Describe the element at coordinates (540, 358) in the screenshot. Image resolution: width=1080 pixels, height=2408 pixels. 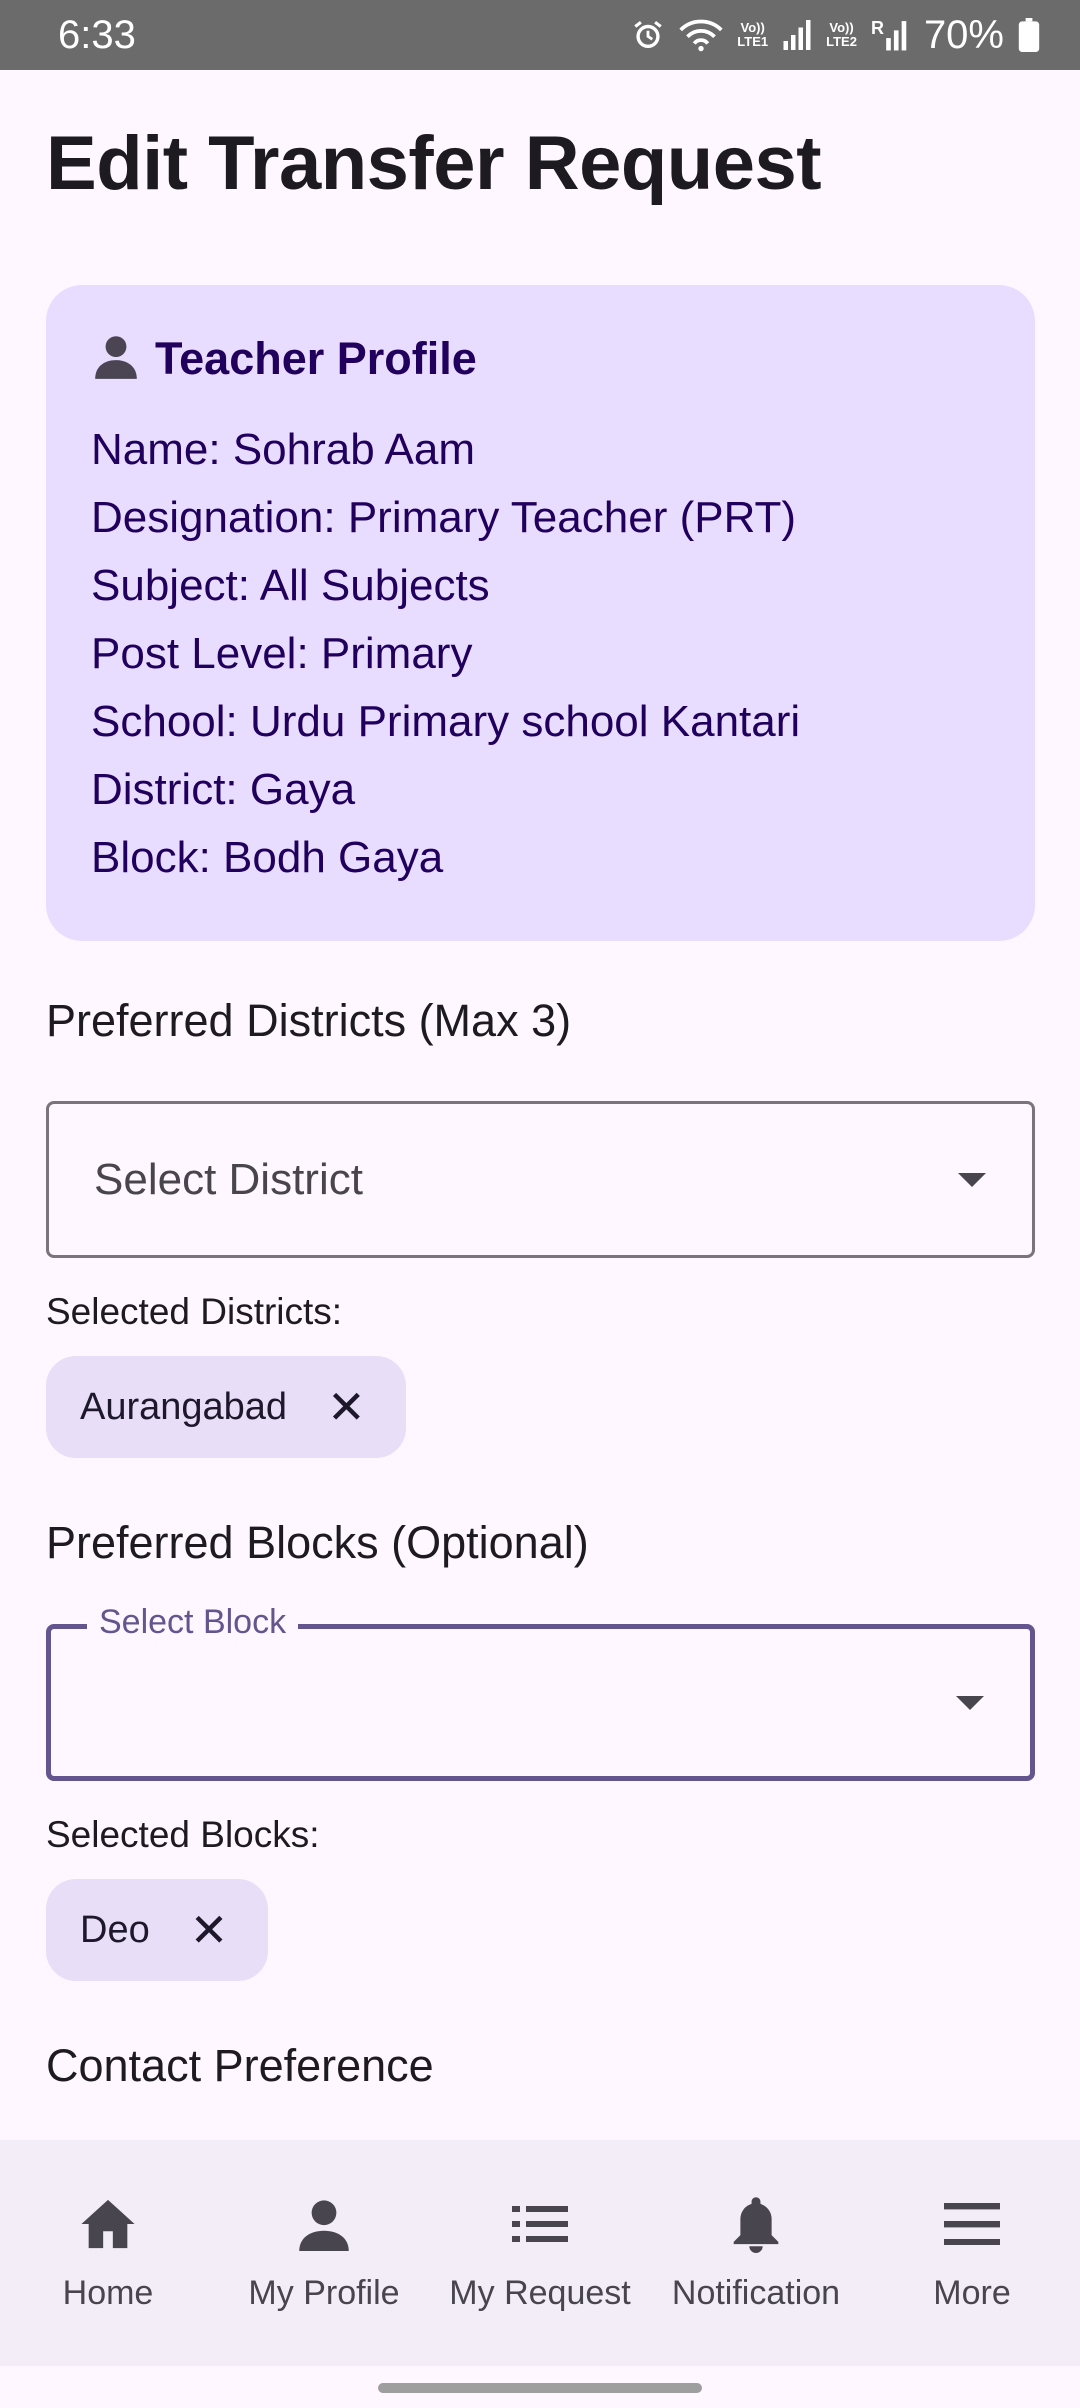
I see `profile-header: Teacher Profile` at that location.